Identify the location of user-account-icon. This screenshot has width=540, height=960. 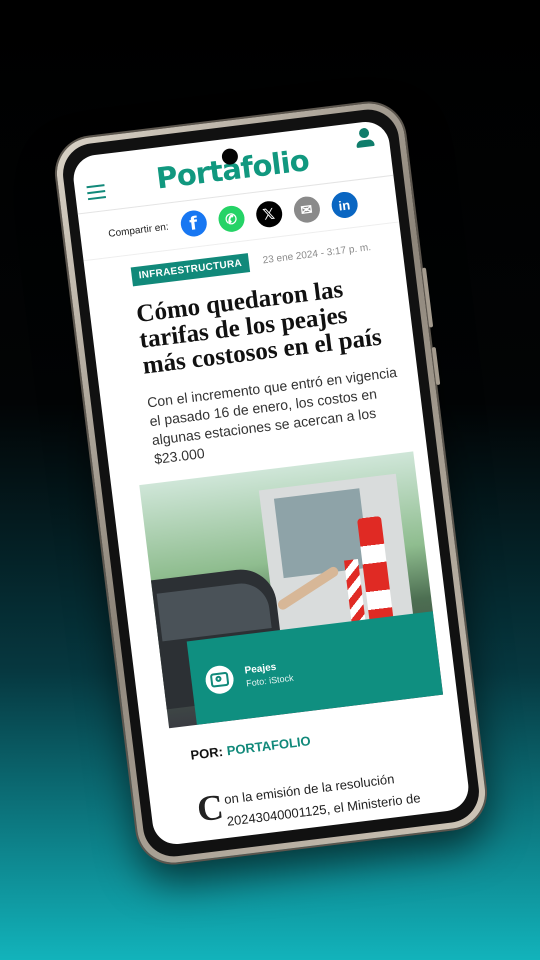
(365, 139).